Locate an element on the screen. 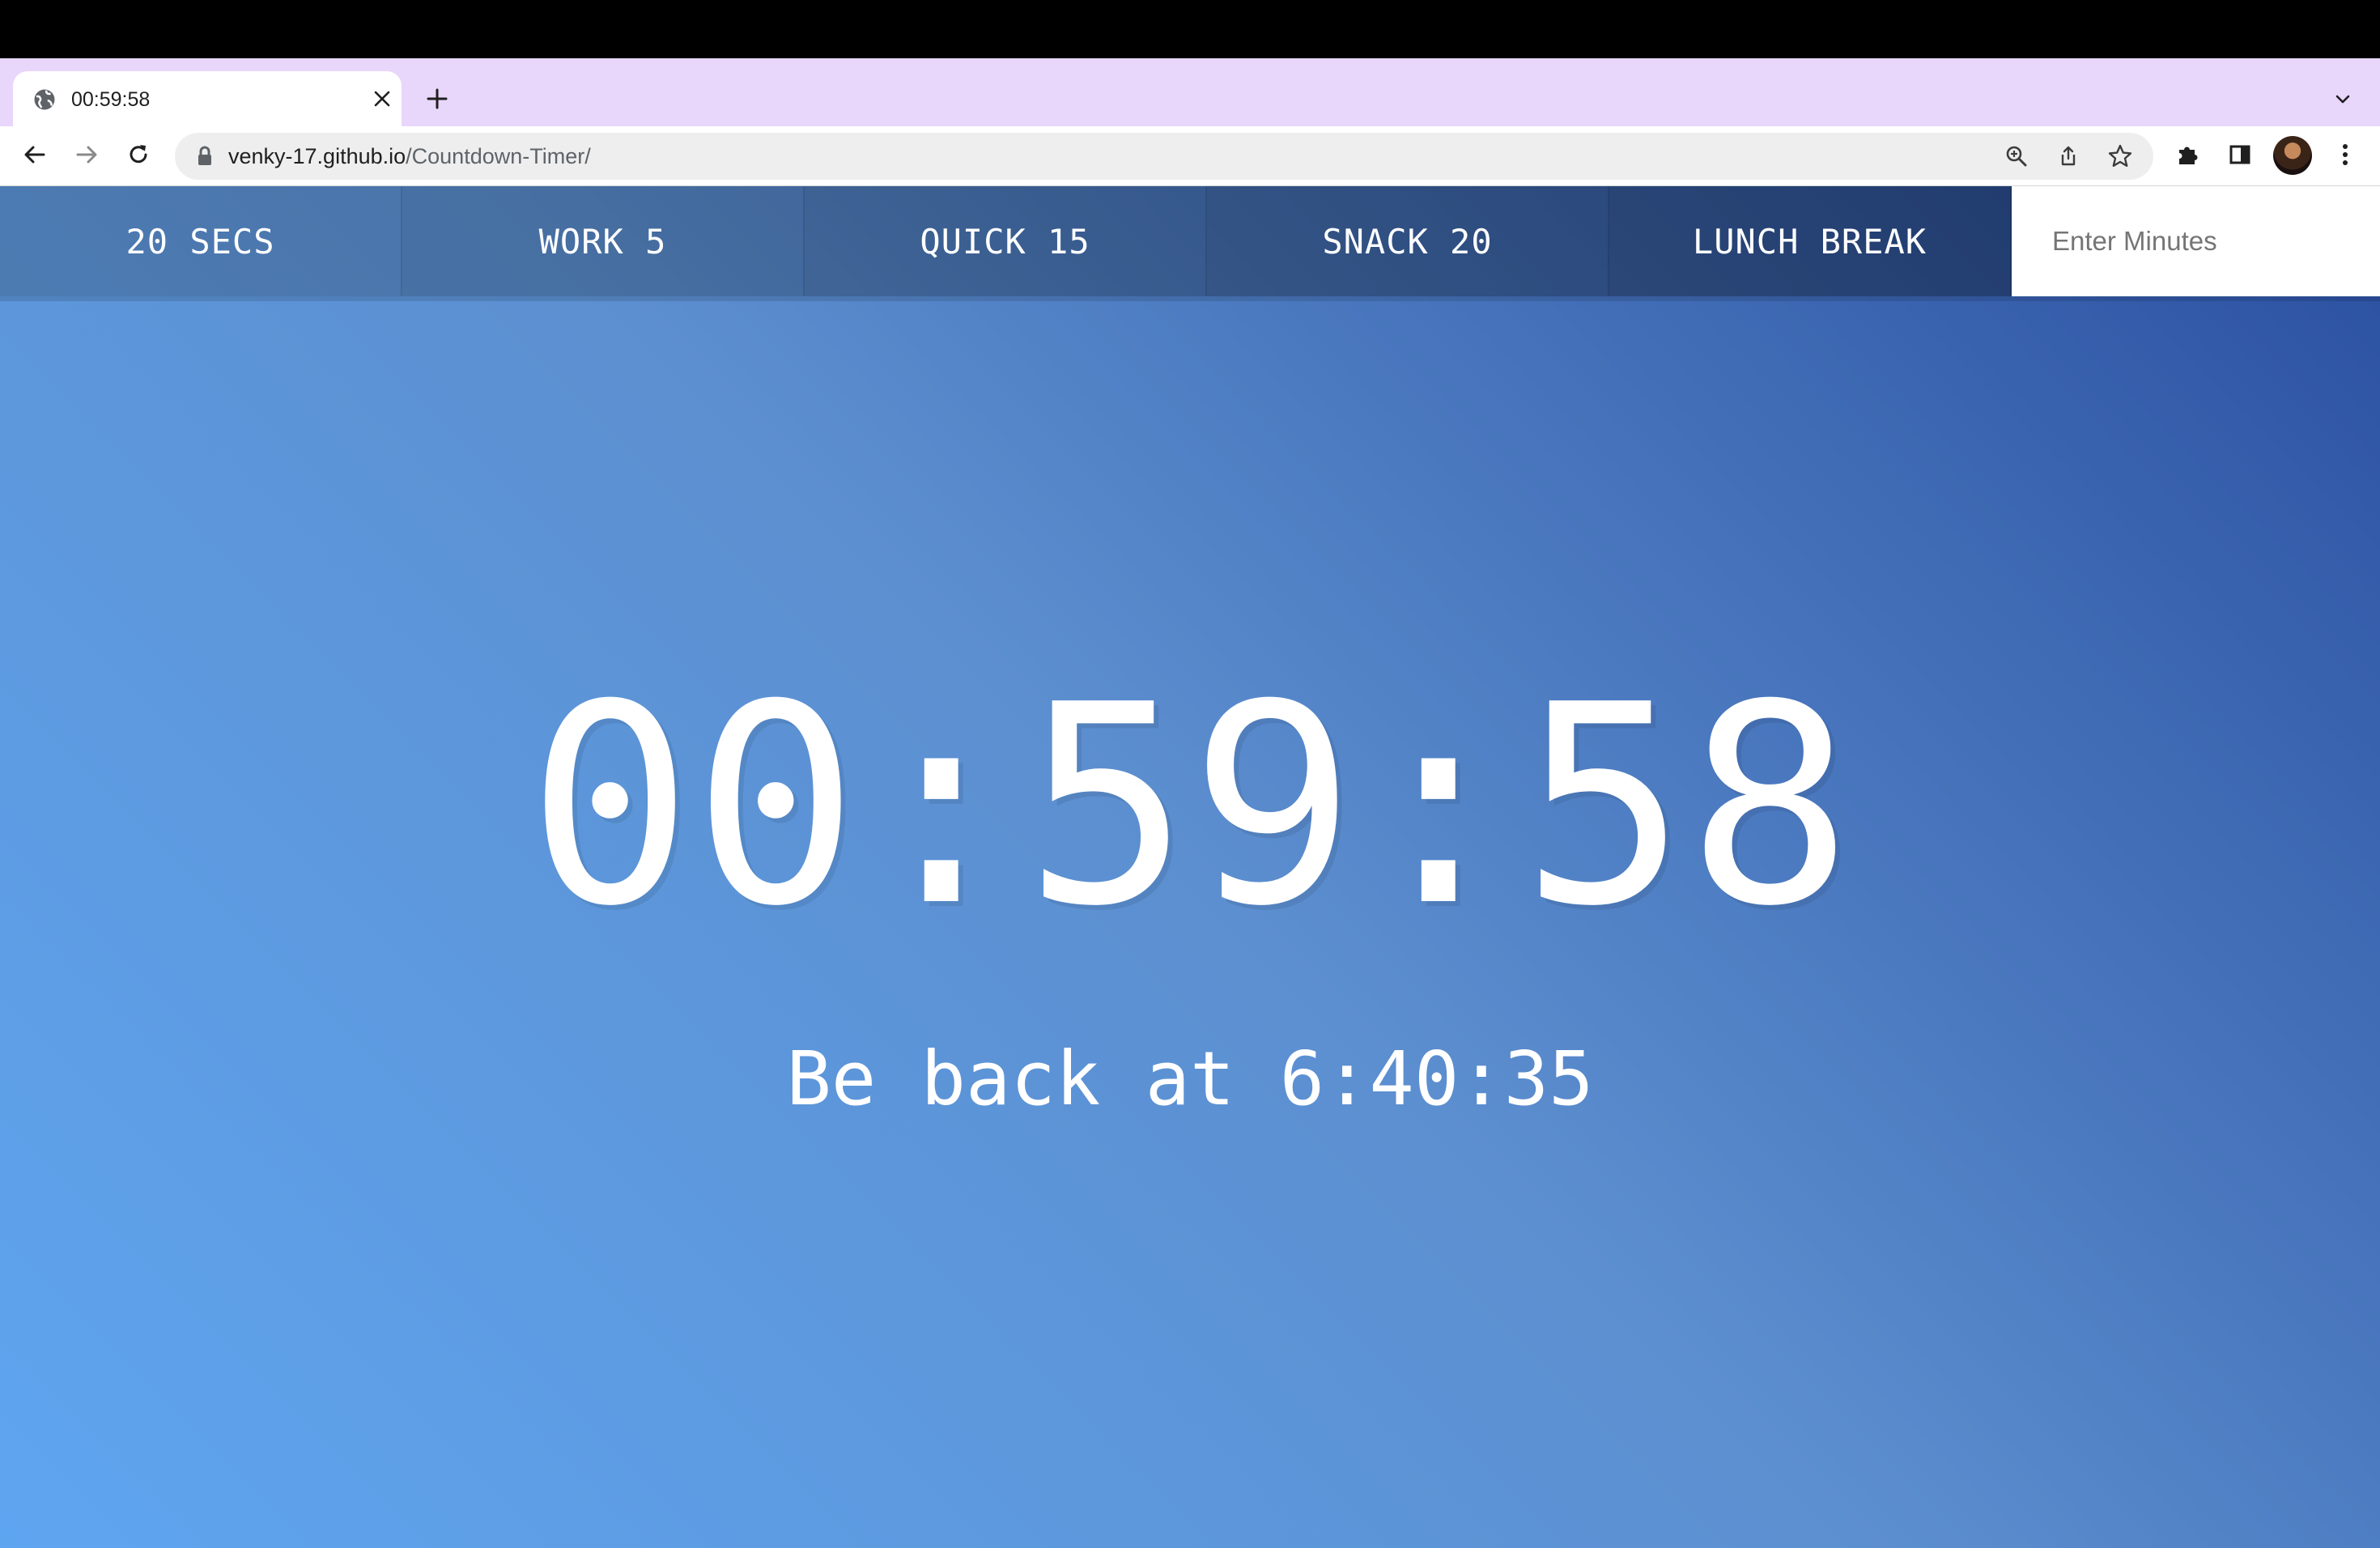 The width and height of the screenshot is (2380, 1548). back-button is located at coordinates (35, 156).